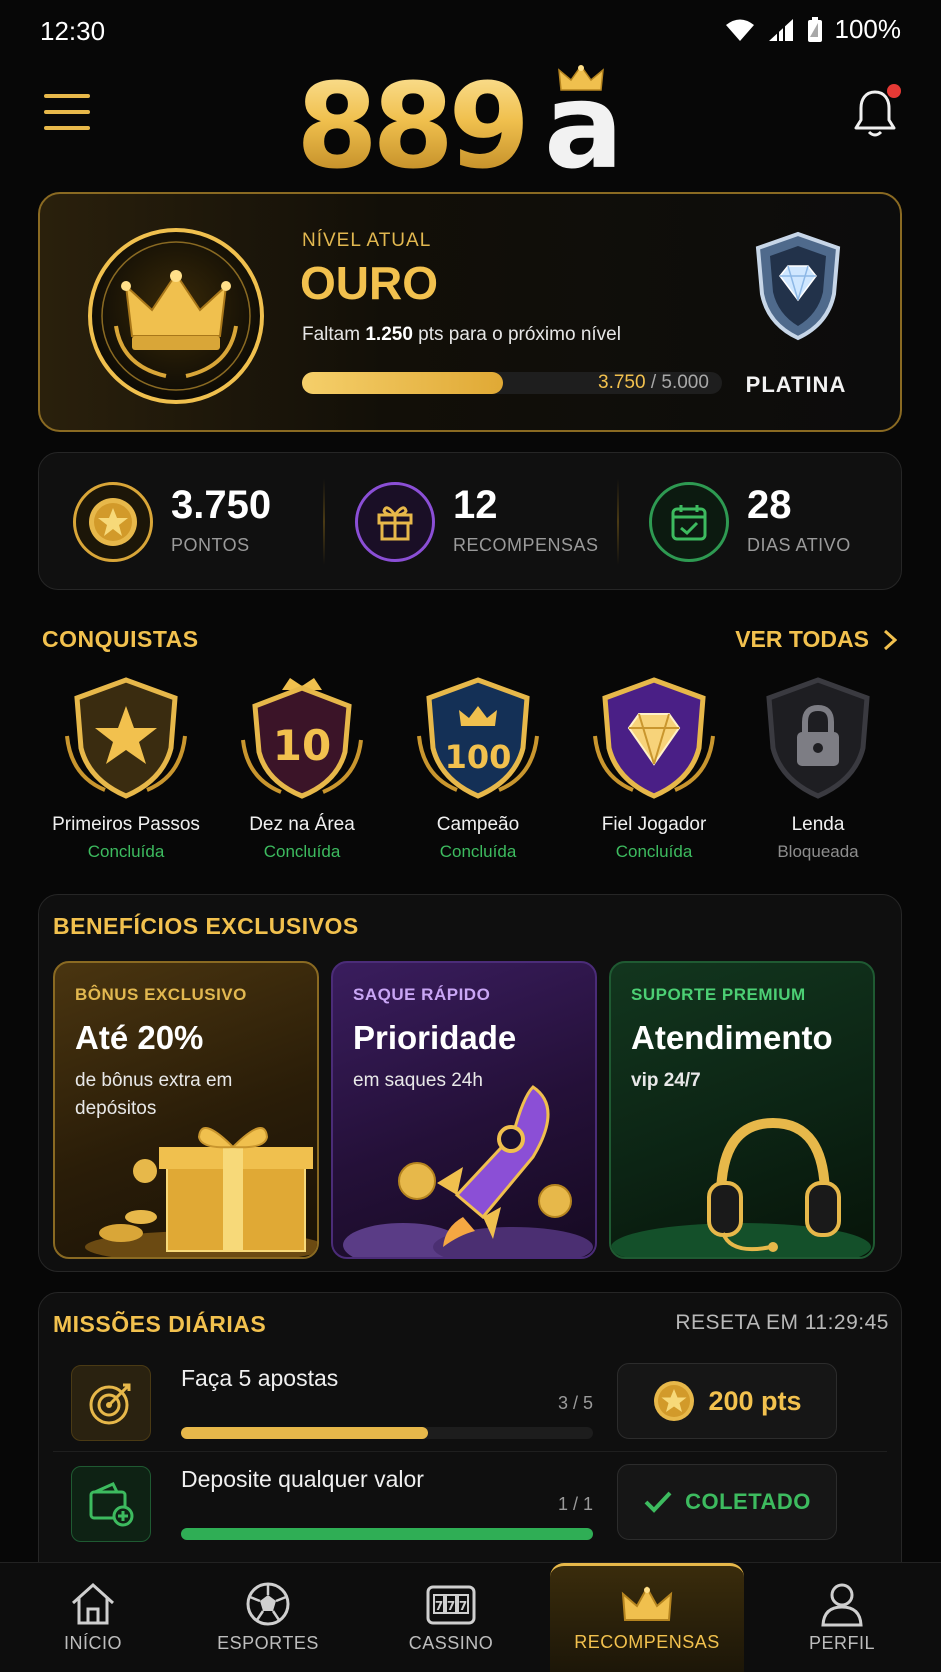 The width and height of the screenshot is (941, 1672). I want to click on achievement-item: Fiel Jogador Concluída, so click(654, 769).